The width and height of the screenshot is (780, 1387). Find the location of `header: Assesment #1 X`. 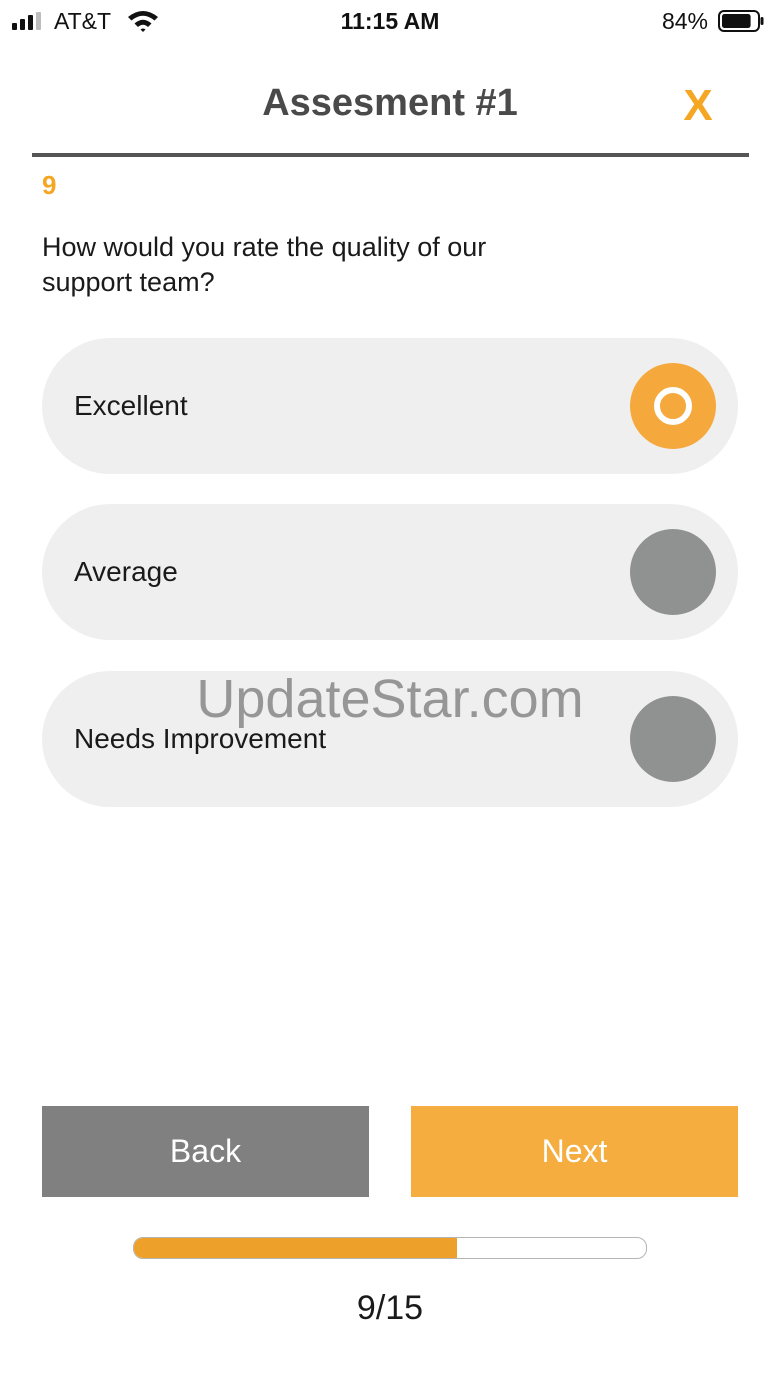

header: Assesment #1 X is located at coordinates (390, 107).